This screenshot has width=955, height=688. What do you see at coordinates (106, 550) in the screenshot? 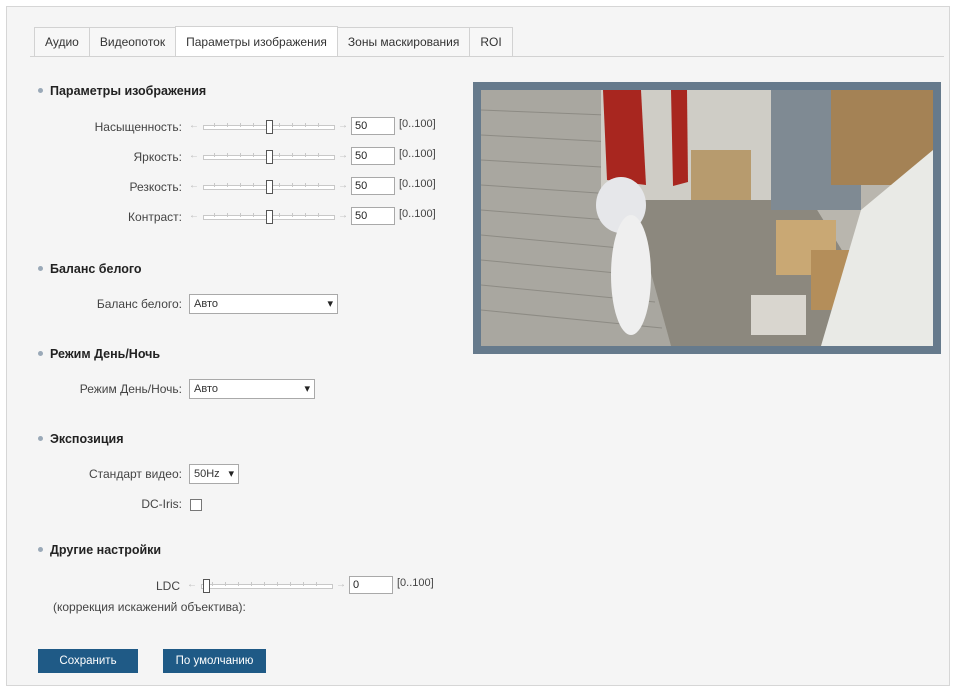
I see `section-title-text: Другие настройки` at bounding box center [106, 550].